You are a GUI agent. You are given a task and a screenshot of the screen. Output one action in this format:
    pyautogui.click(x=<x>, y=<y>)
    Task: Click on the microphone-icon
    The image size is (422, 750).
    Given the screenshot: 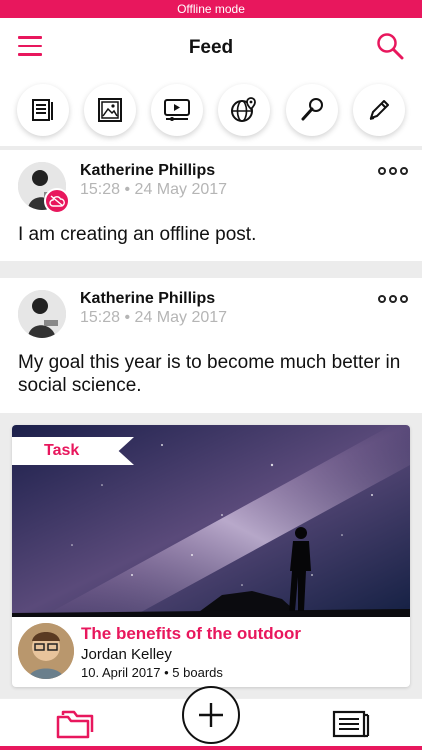 What is the action you would take?
    pyautogui.click(x=312, y=109)
    